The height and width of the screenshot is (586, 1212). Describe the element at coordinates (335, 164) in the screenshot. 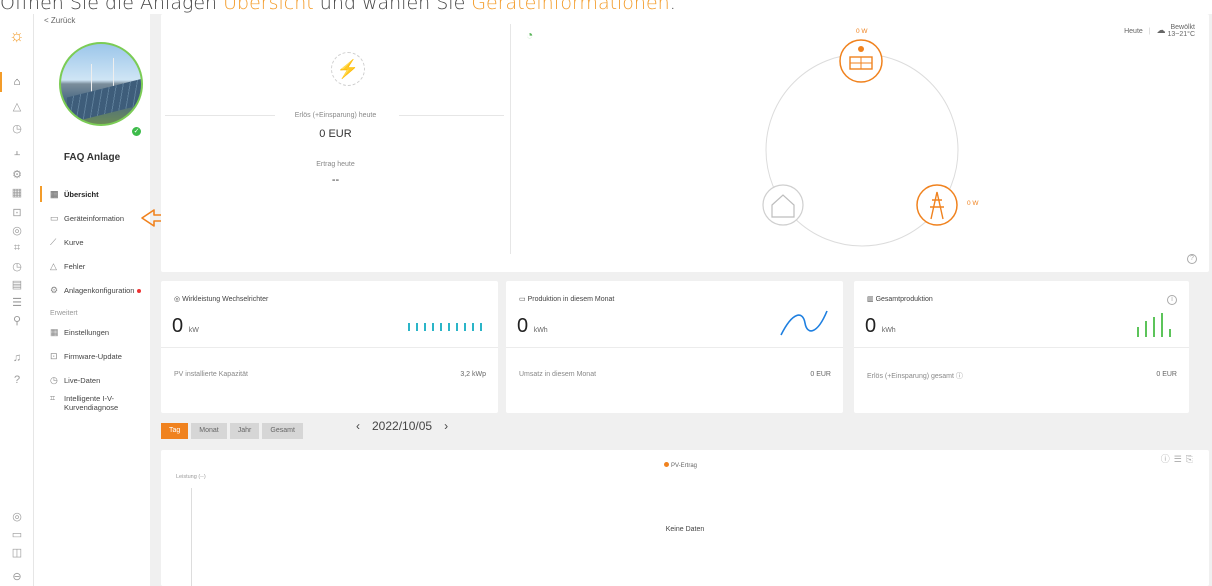

I see `yield-label: Ertrag heute` at that location.